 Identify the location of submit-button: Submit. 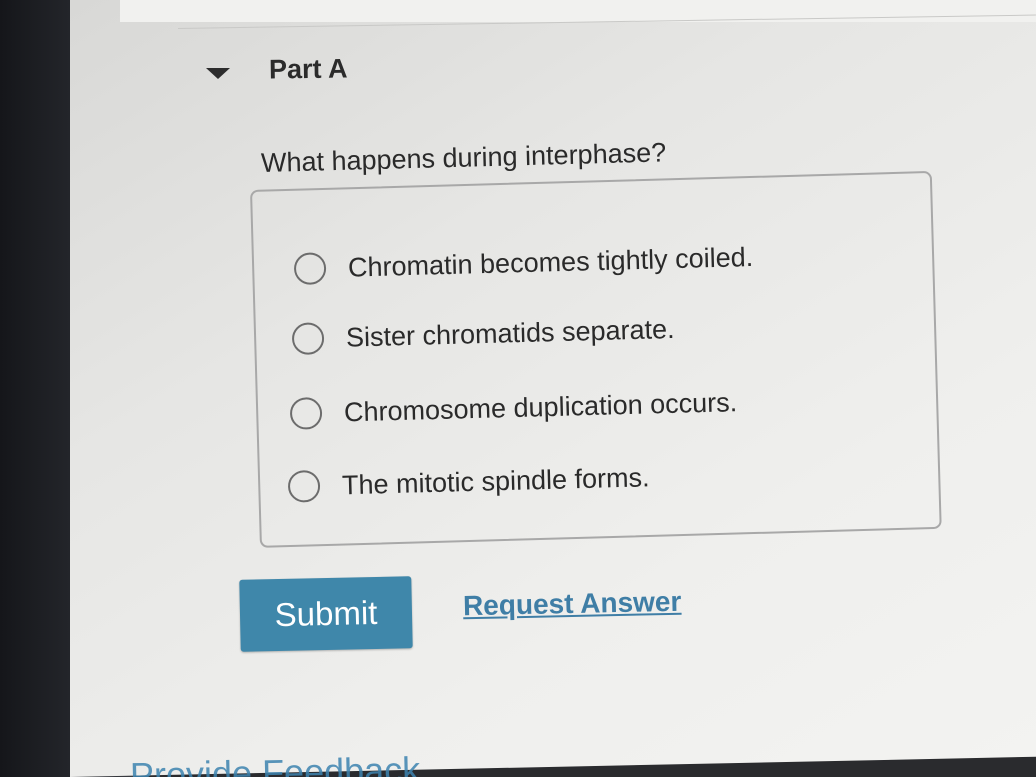
(326, 614).